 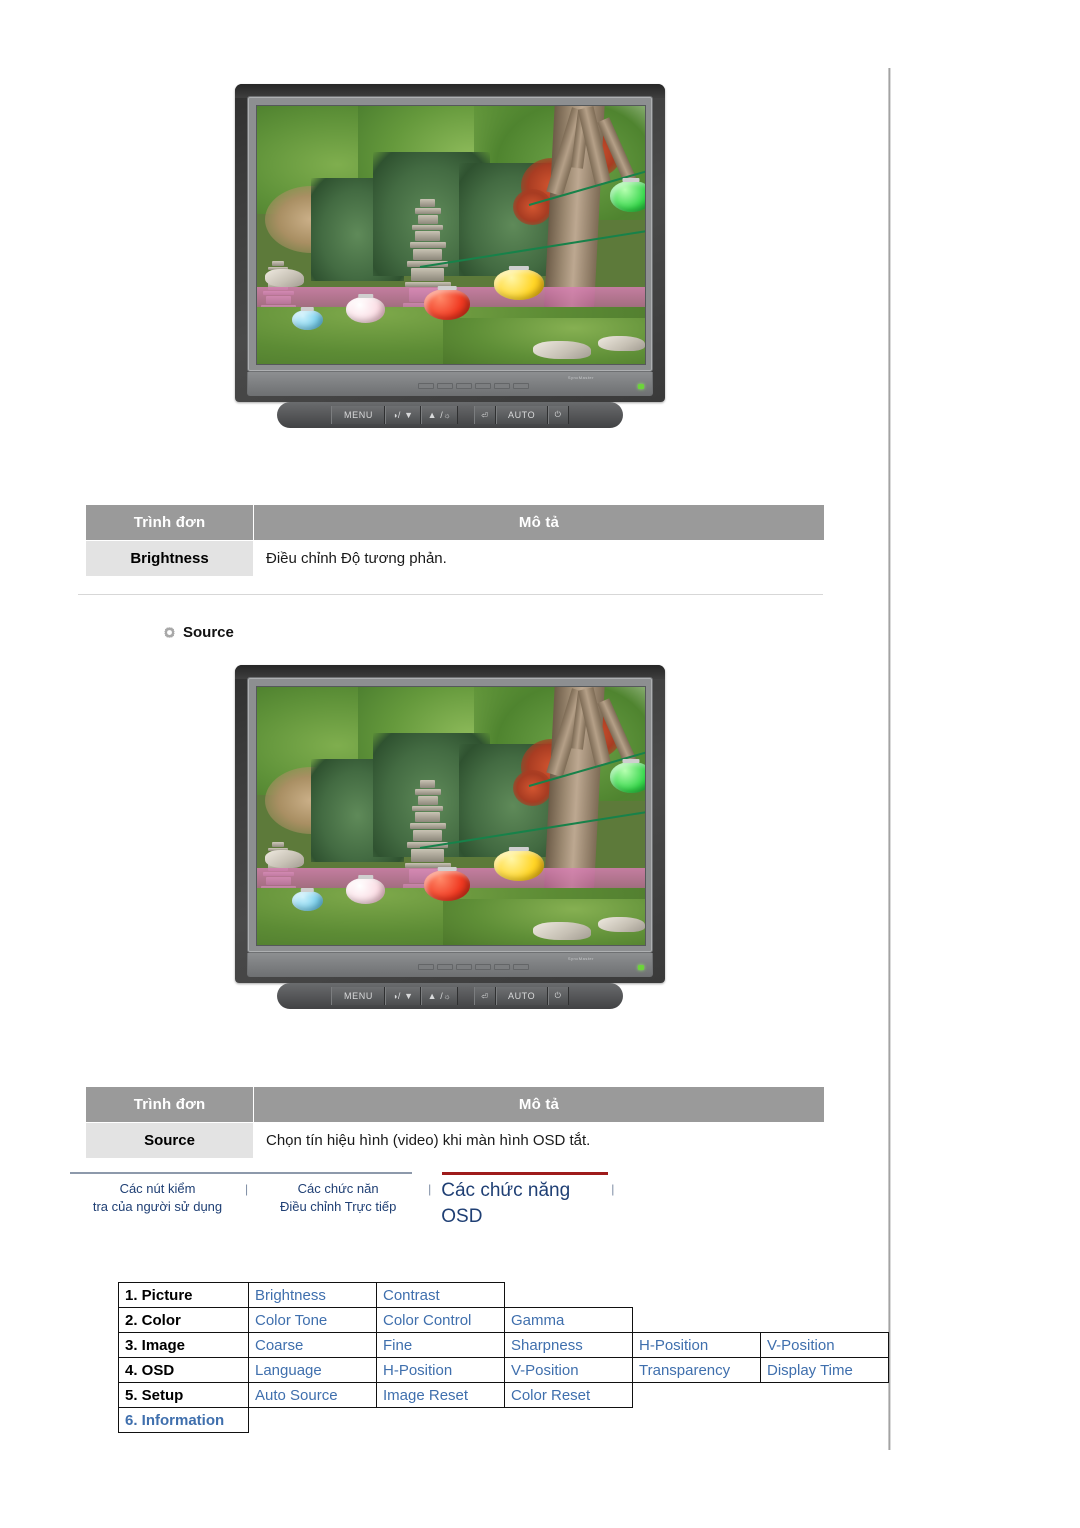 What do you see at coordinates (157, 1195) in the screenshot?
I see `tab-user-control-buttons: Các nút kiểm tra của người sử dụng` at bounding box center [157, 1195].